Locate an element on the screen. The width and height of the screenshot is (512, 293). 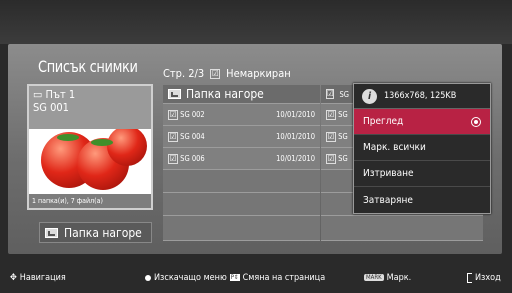
list-item: ☑ SG 004 10/01/2010 is located at coordinates (241, 137).